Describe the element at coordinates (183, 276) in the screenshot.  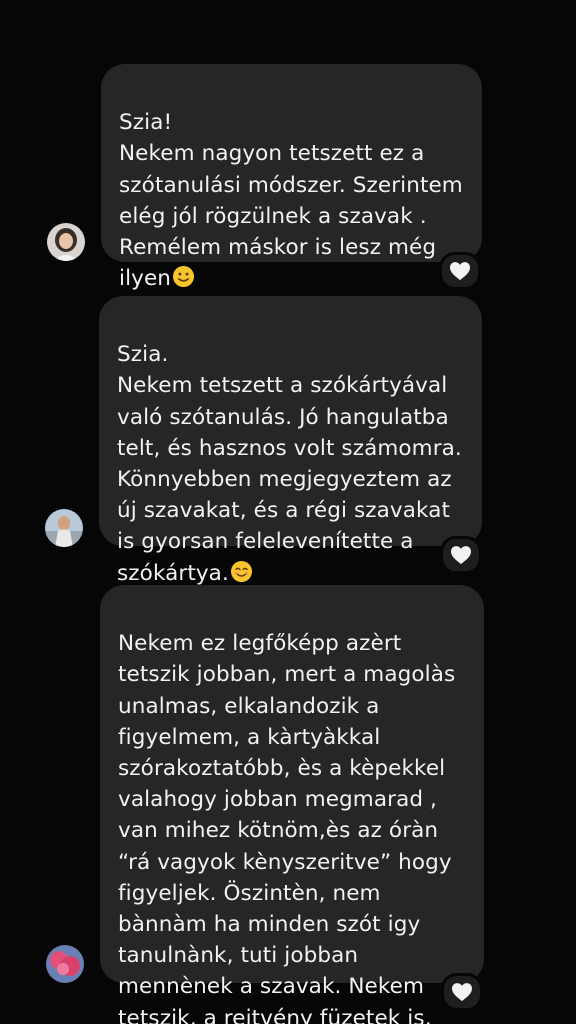
I see `slightly-smiling-face-icon` at that location.